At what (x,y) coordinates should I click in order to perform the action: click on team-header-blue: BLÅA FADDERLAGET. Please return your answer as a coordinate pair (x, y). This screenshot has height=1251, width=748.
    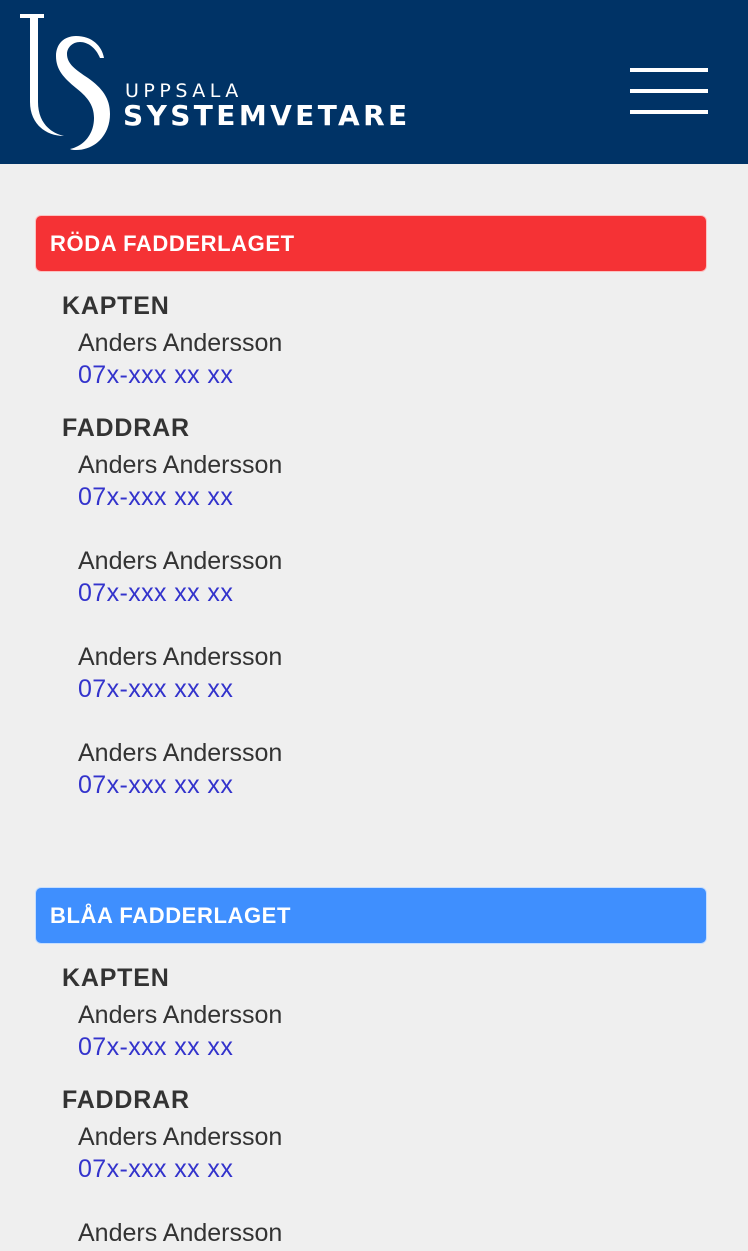
    Looking at the image, I should click on (371, 915).